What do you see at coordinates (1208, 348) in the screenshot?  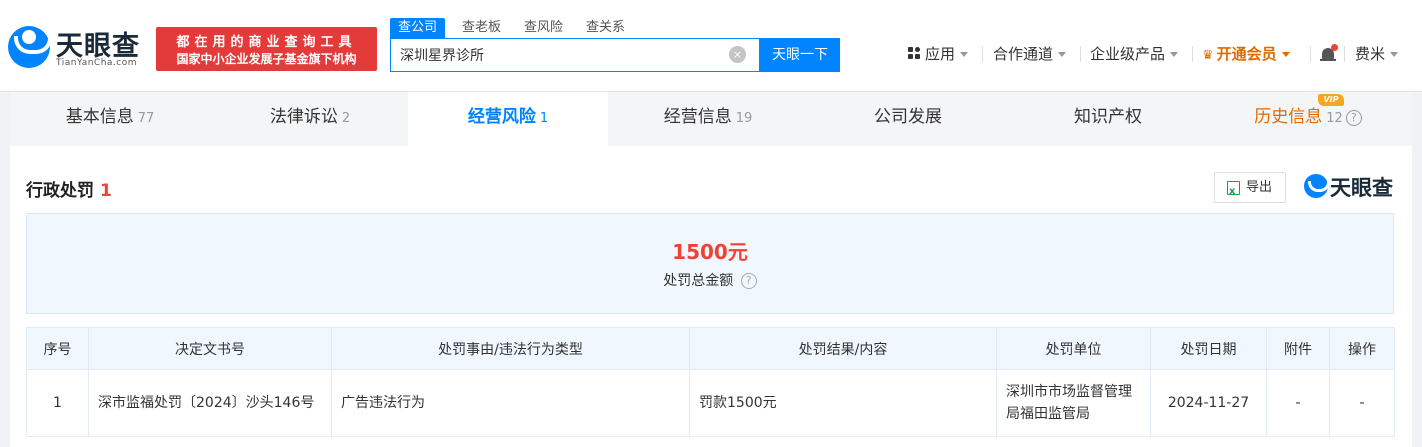 I see `column-header: 处罚日期` at bounding box center [1208, 348].